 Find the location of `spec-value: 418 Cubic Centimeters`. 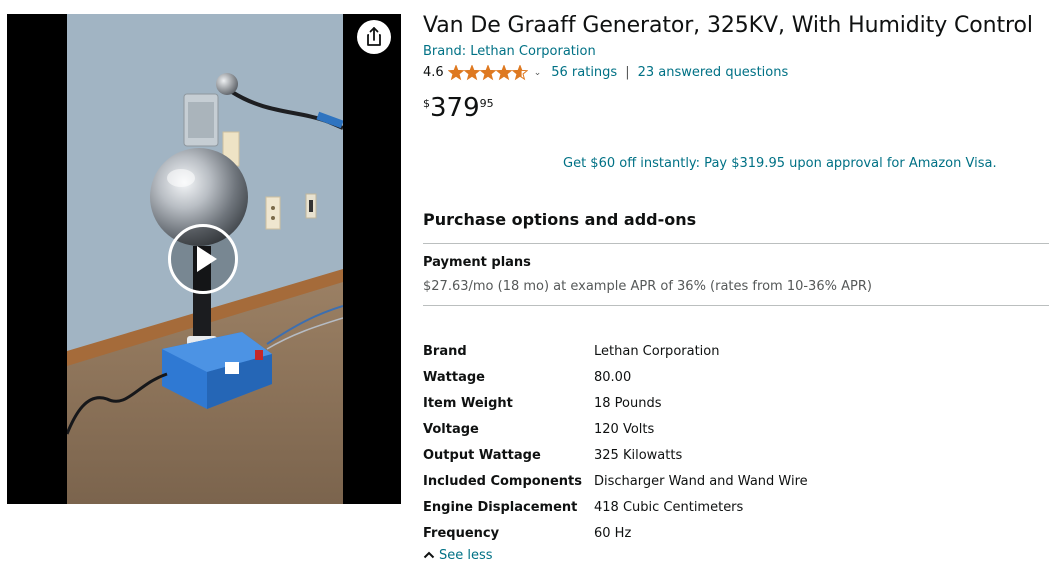

spec-value: 418 Cubic Centimeters is located at coordinates (669, 507).